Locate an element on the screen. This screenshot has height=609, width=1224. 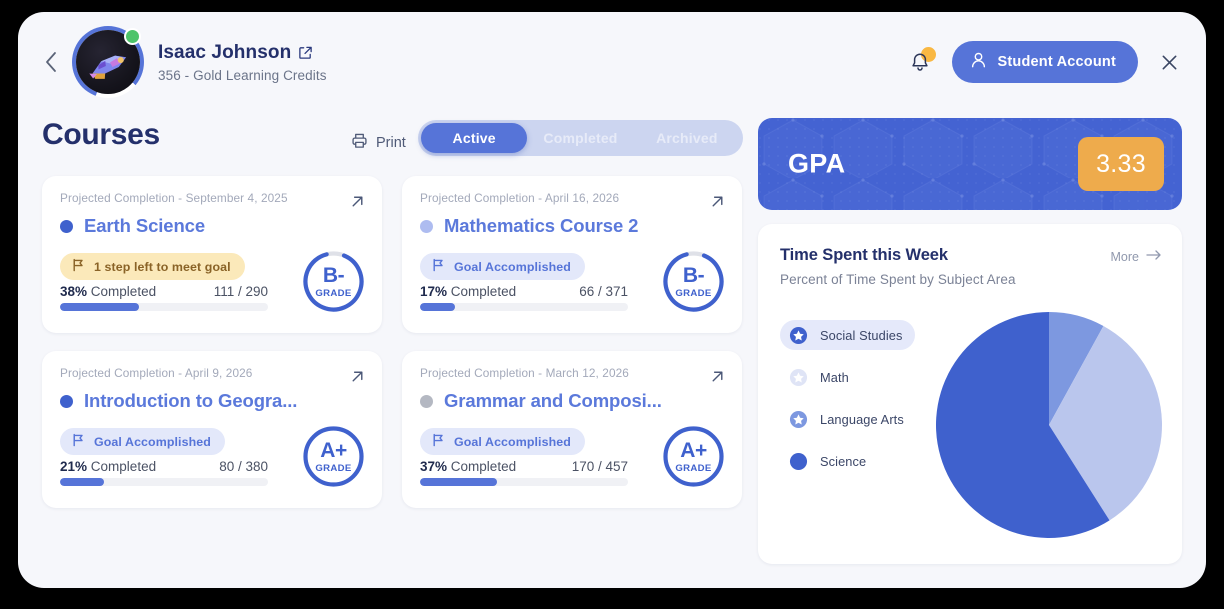
print-button: Print is located at coordinates (378, 142).